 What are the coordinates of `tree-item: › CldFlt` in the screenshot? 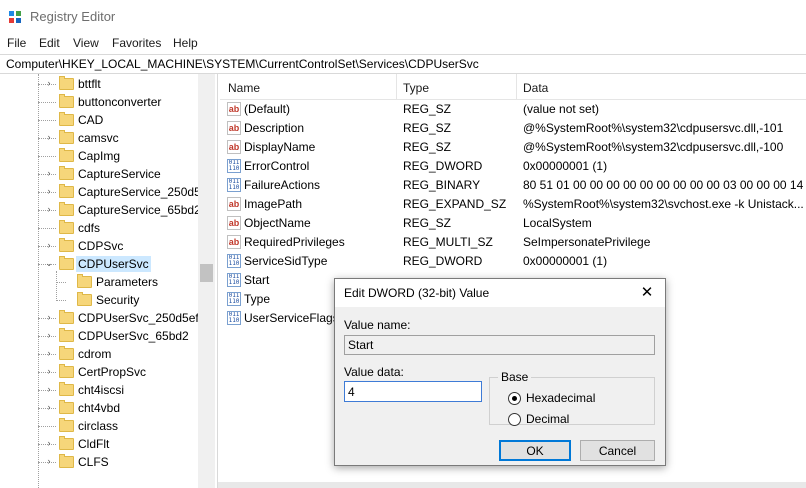 It's located at (100, 444).